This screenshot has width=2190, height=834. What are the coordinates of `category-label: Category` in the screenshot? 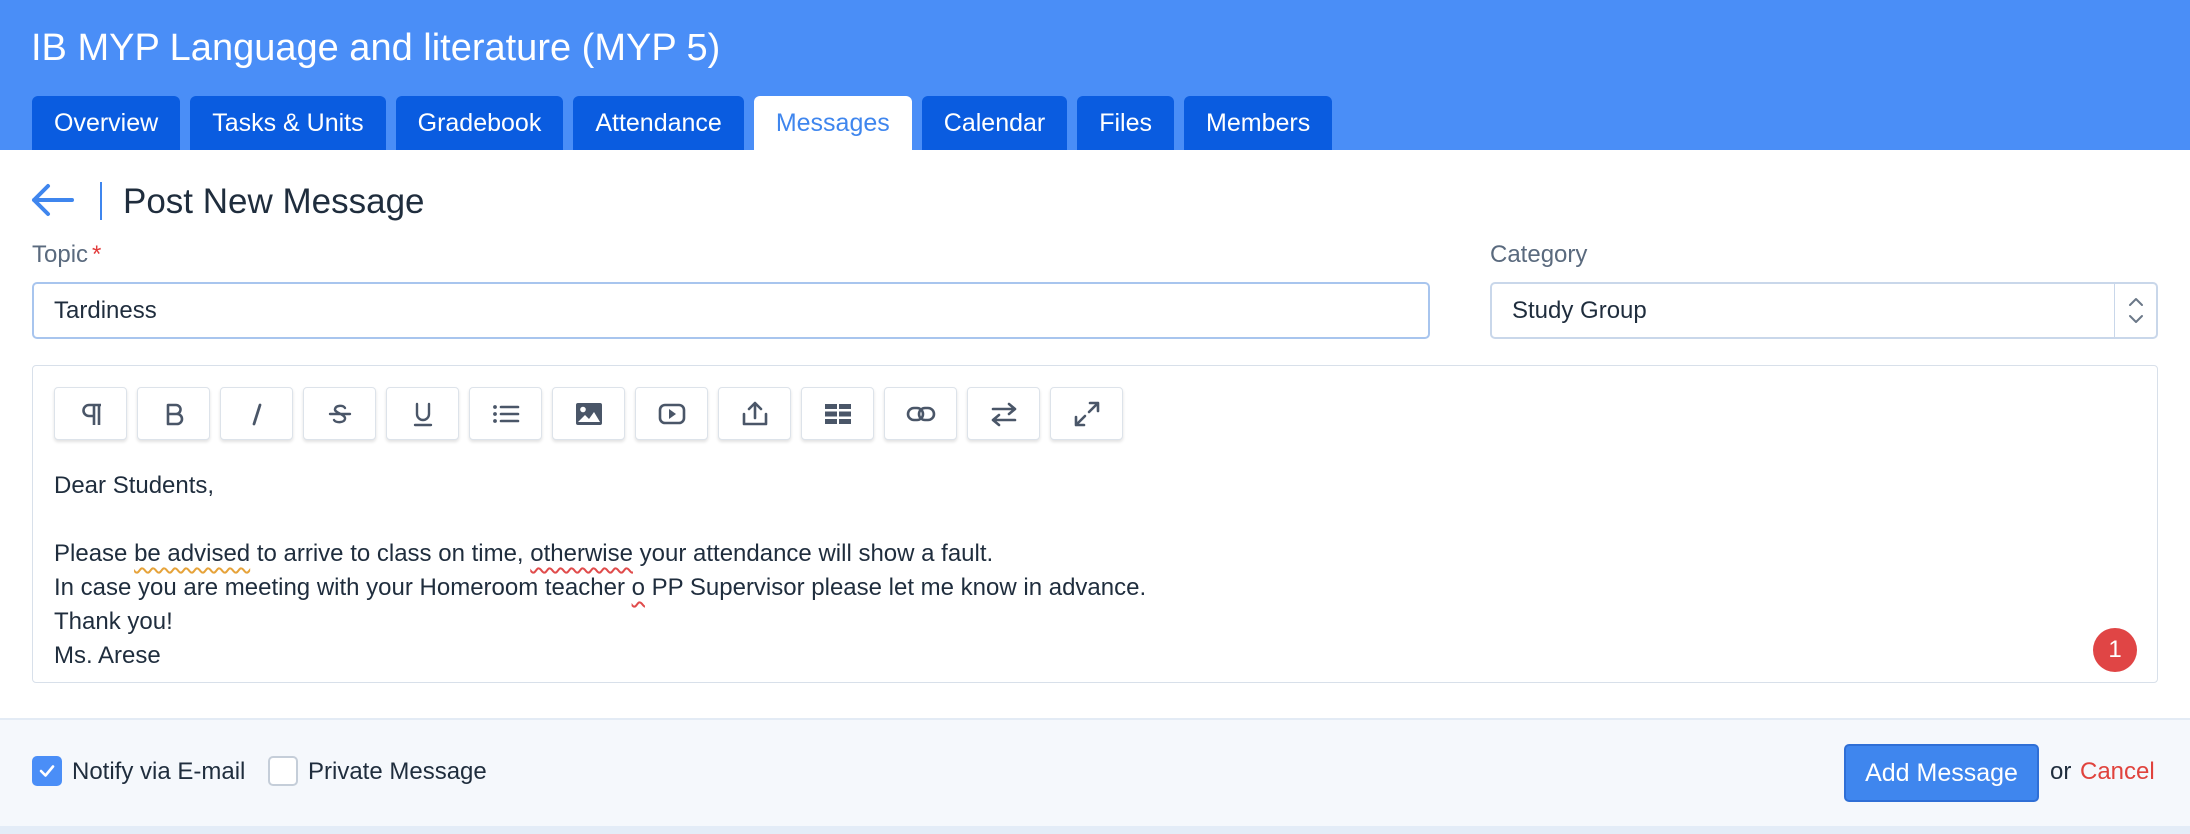 It's located at (1539, 254).